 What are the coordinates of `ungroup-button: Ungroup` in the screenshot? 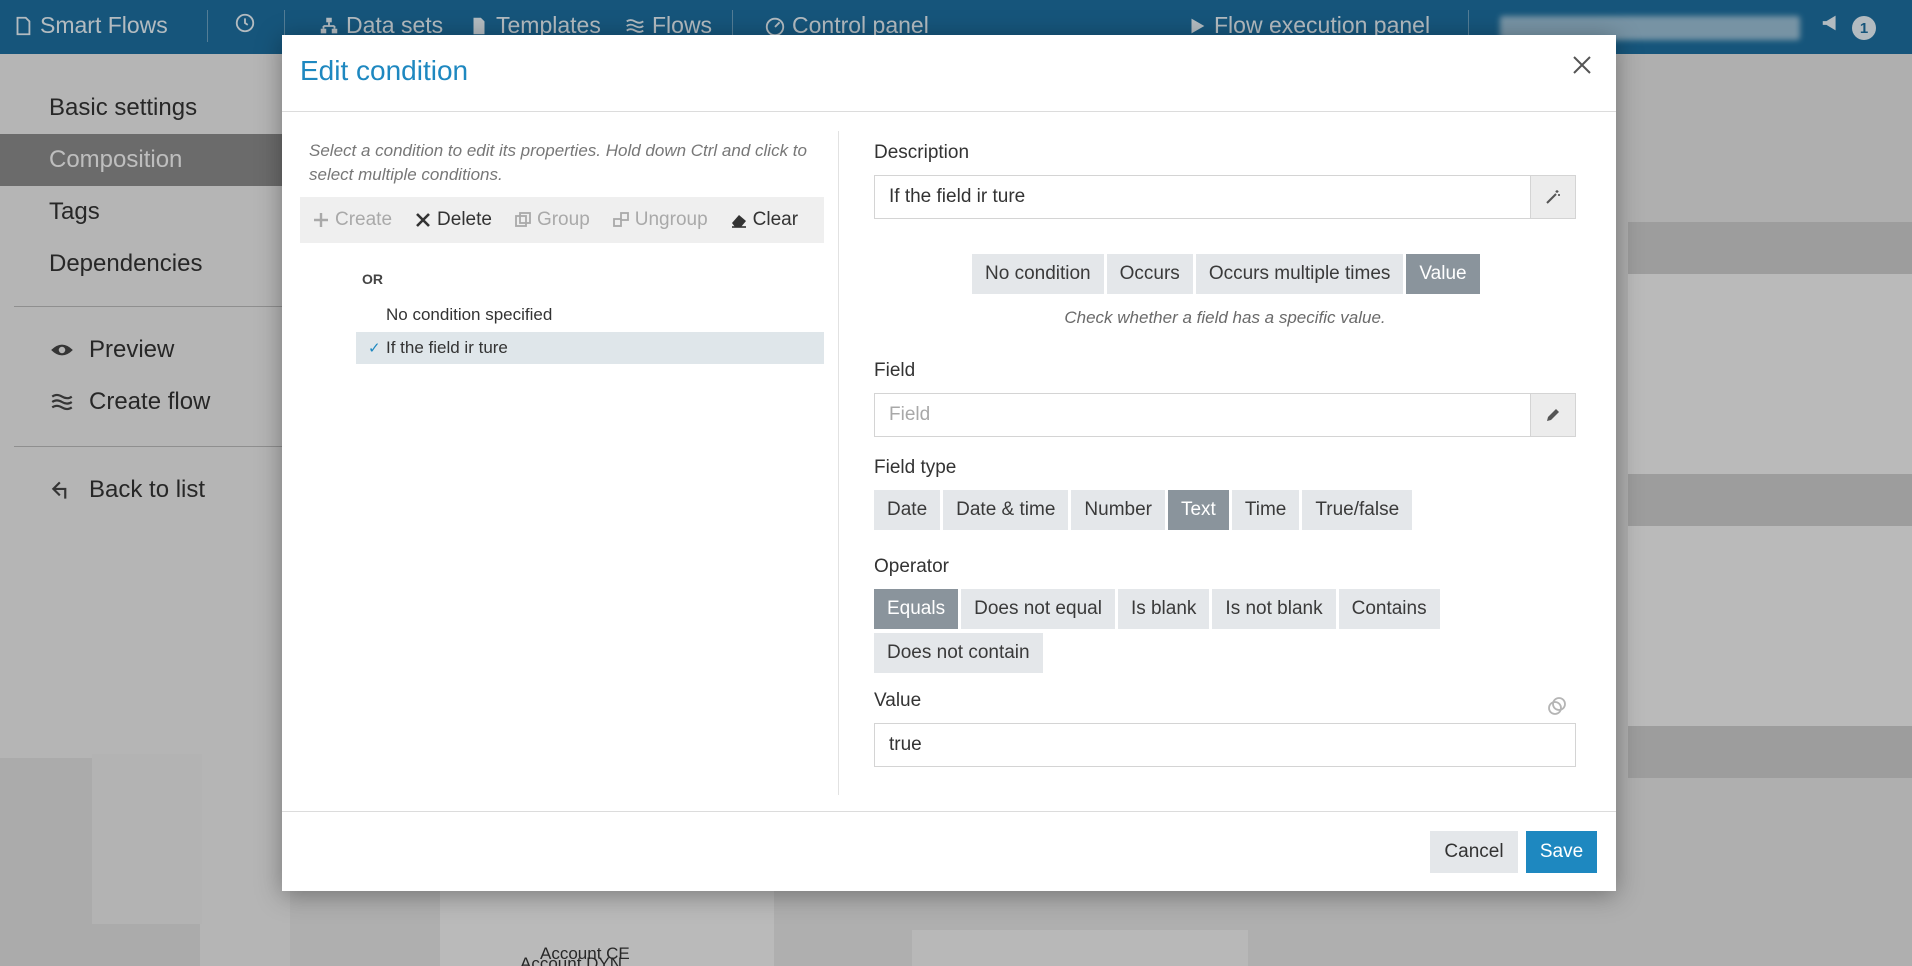 It's located at (660, 220).